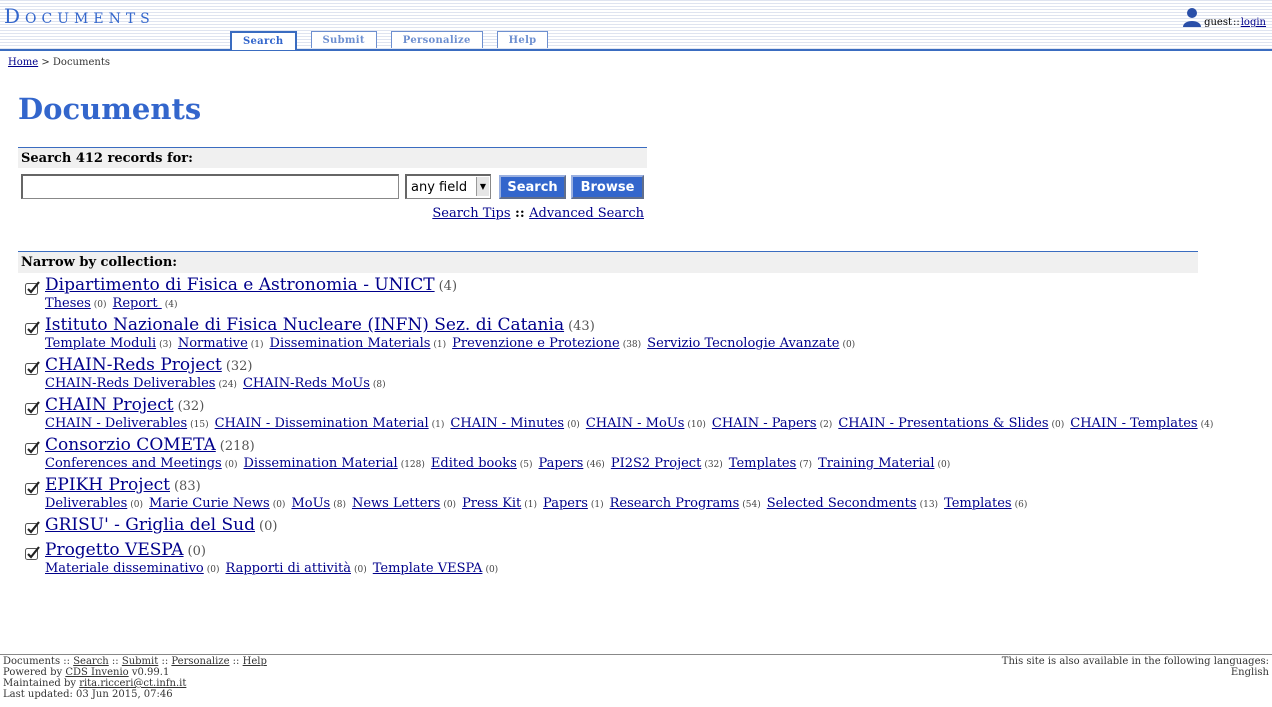 This screenshot has height=707, width=1272. Describe the element at coordinates (1135, 672) in the screenshot. I see `language-english: English` at that location.